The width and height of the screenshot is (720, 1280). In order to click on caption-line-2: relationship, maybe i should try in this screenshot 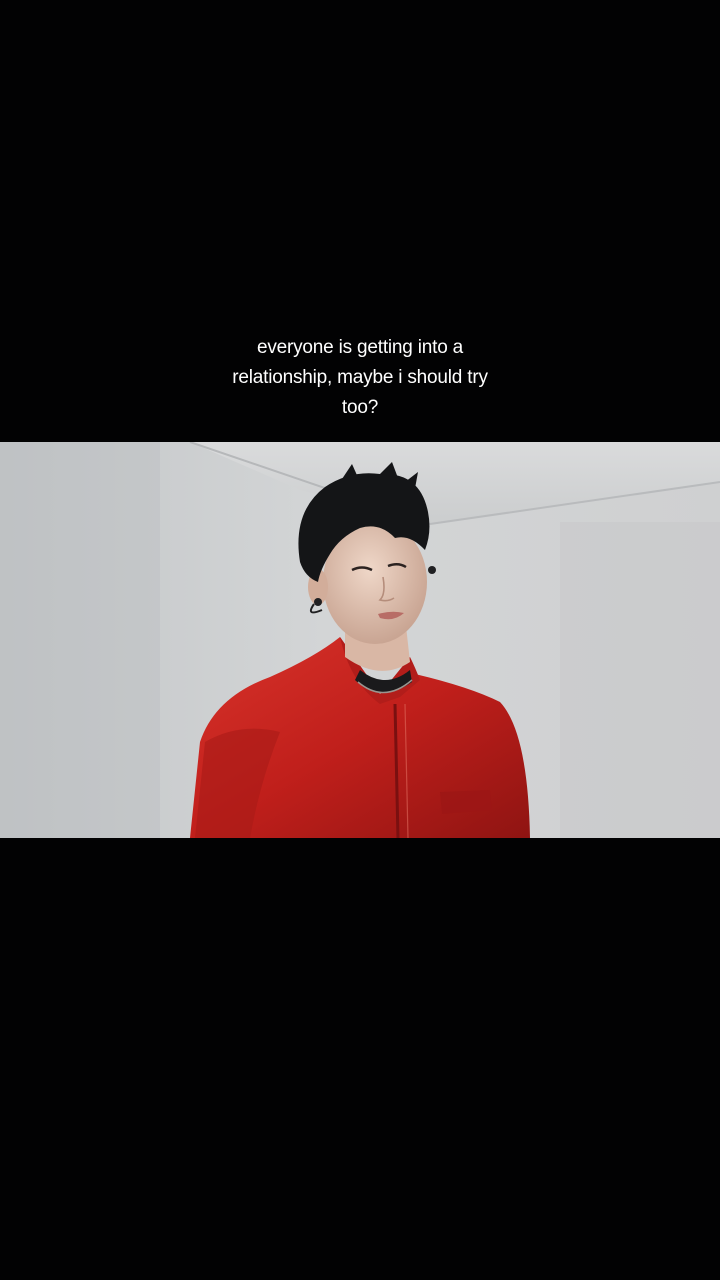, I will do `click(360, 377)`.